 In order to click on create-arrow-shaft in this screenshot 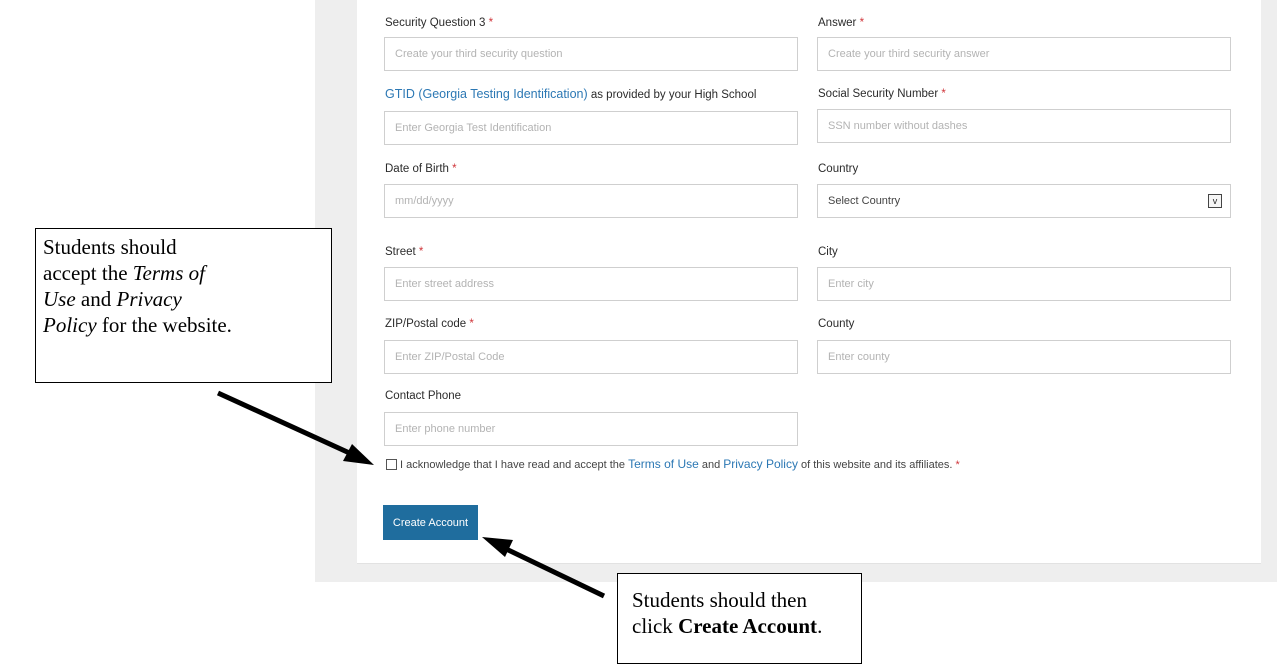, I will do `click(552, 571)`.